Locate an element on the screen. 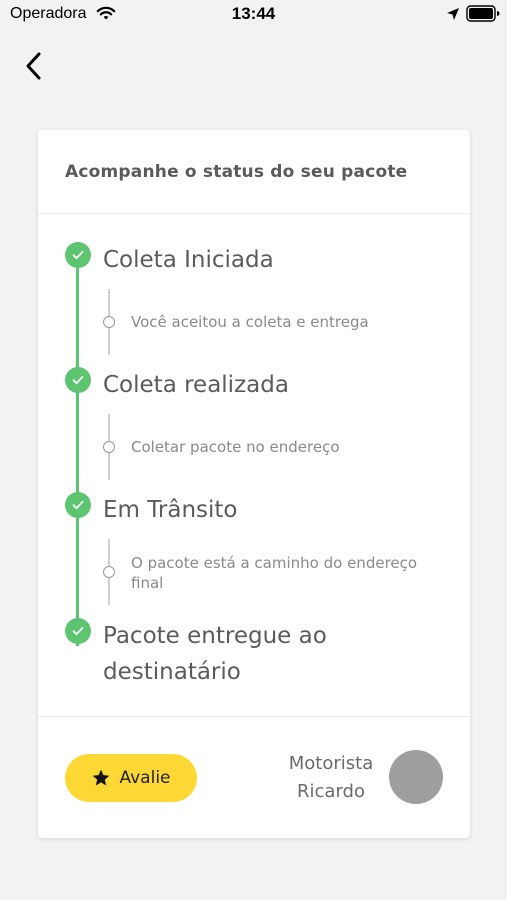 This screenshot has width=507, height=900. timeline-progress-line is located at coordinates (77, 450).